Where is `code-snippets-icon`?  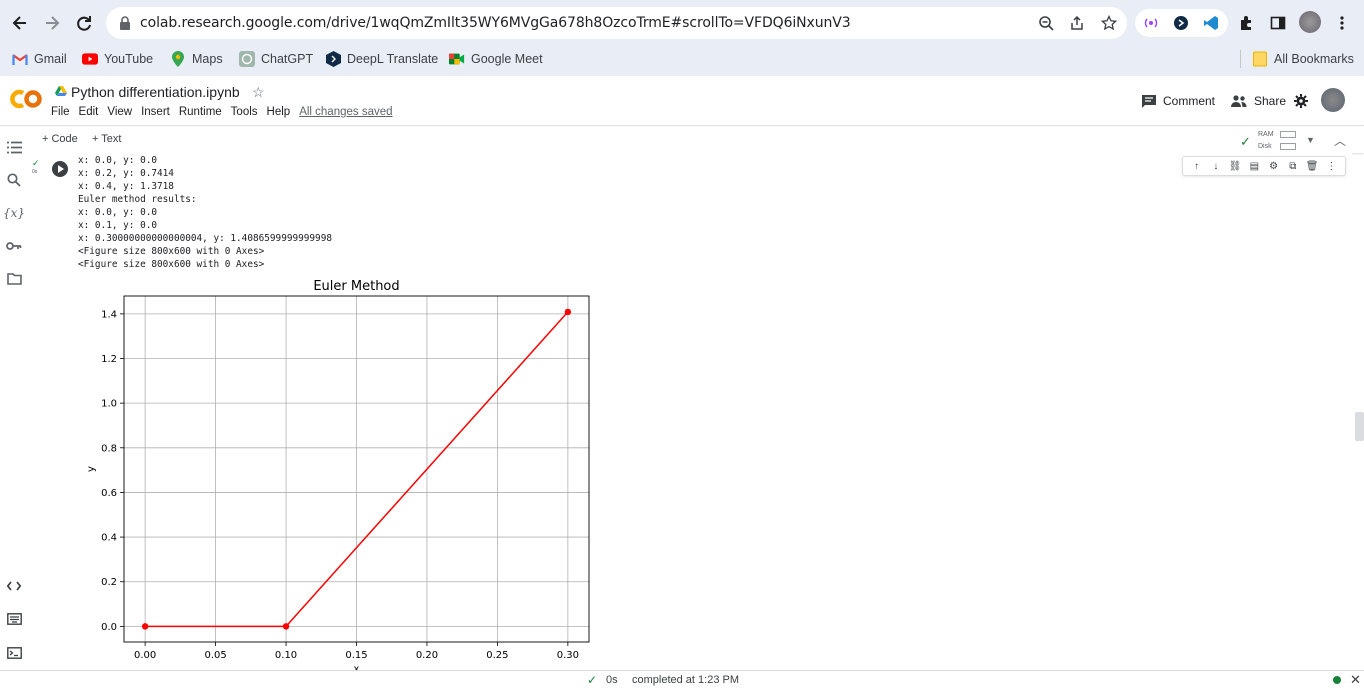
code-snippets-icon is located at coordinates (14, 586).